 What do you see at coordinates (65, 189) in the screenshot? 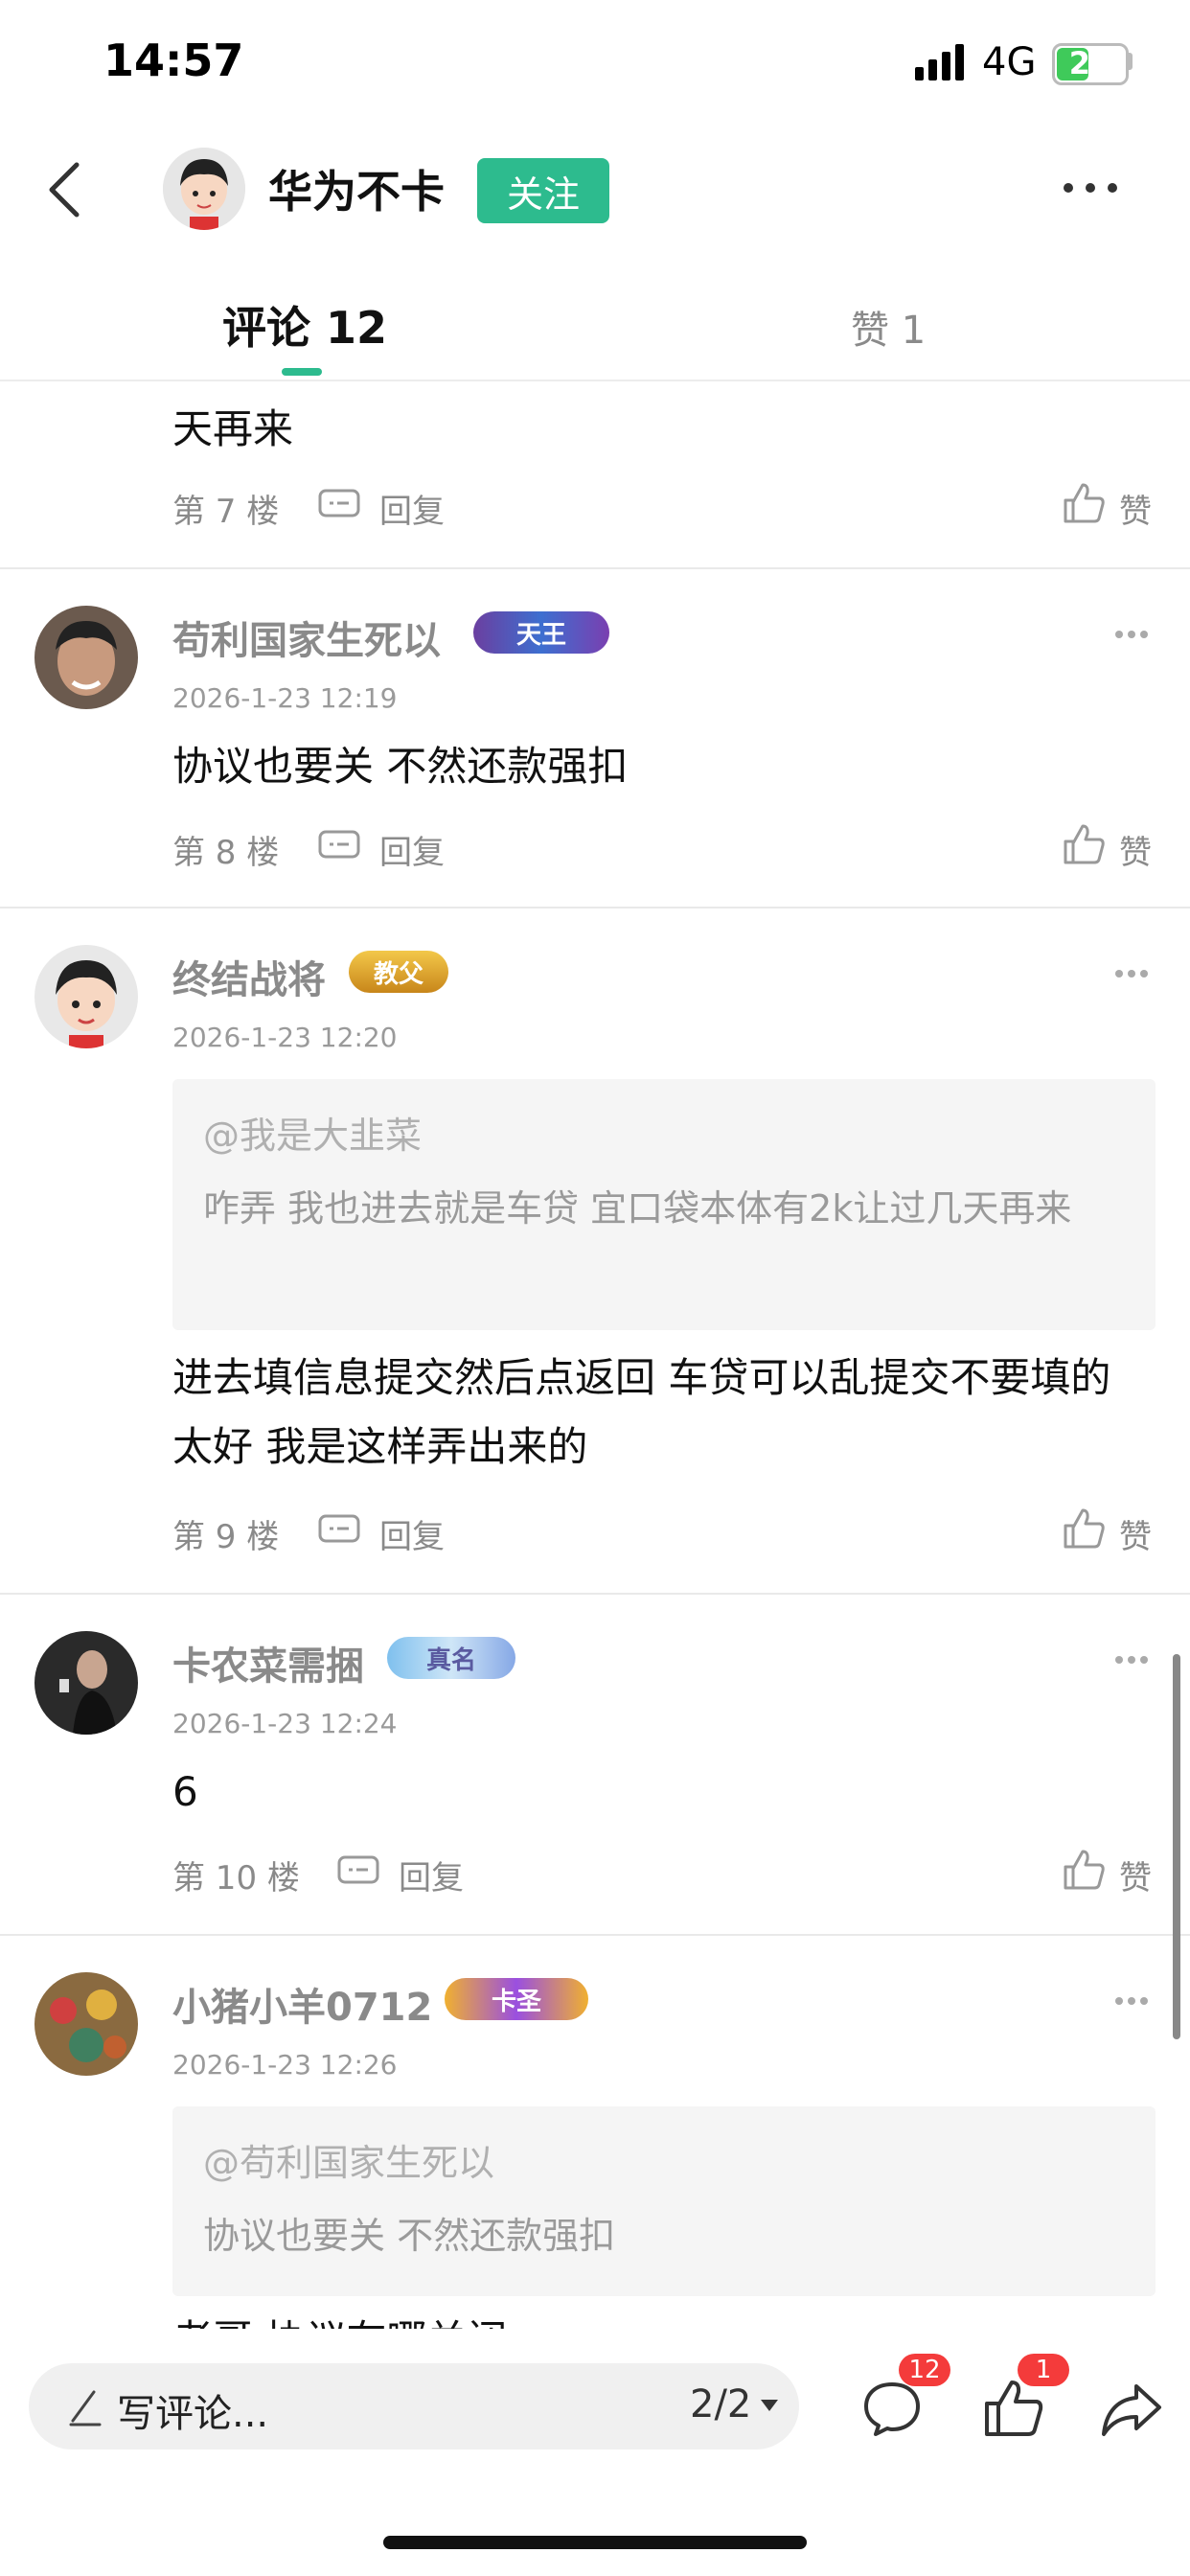
I see `back-icon` at bounding box center [65, 189].